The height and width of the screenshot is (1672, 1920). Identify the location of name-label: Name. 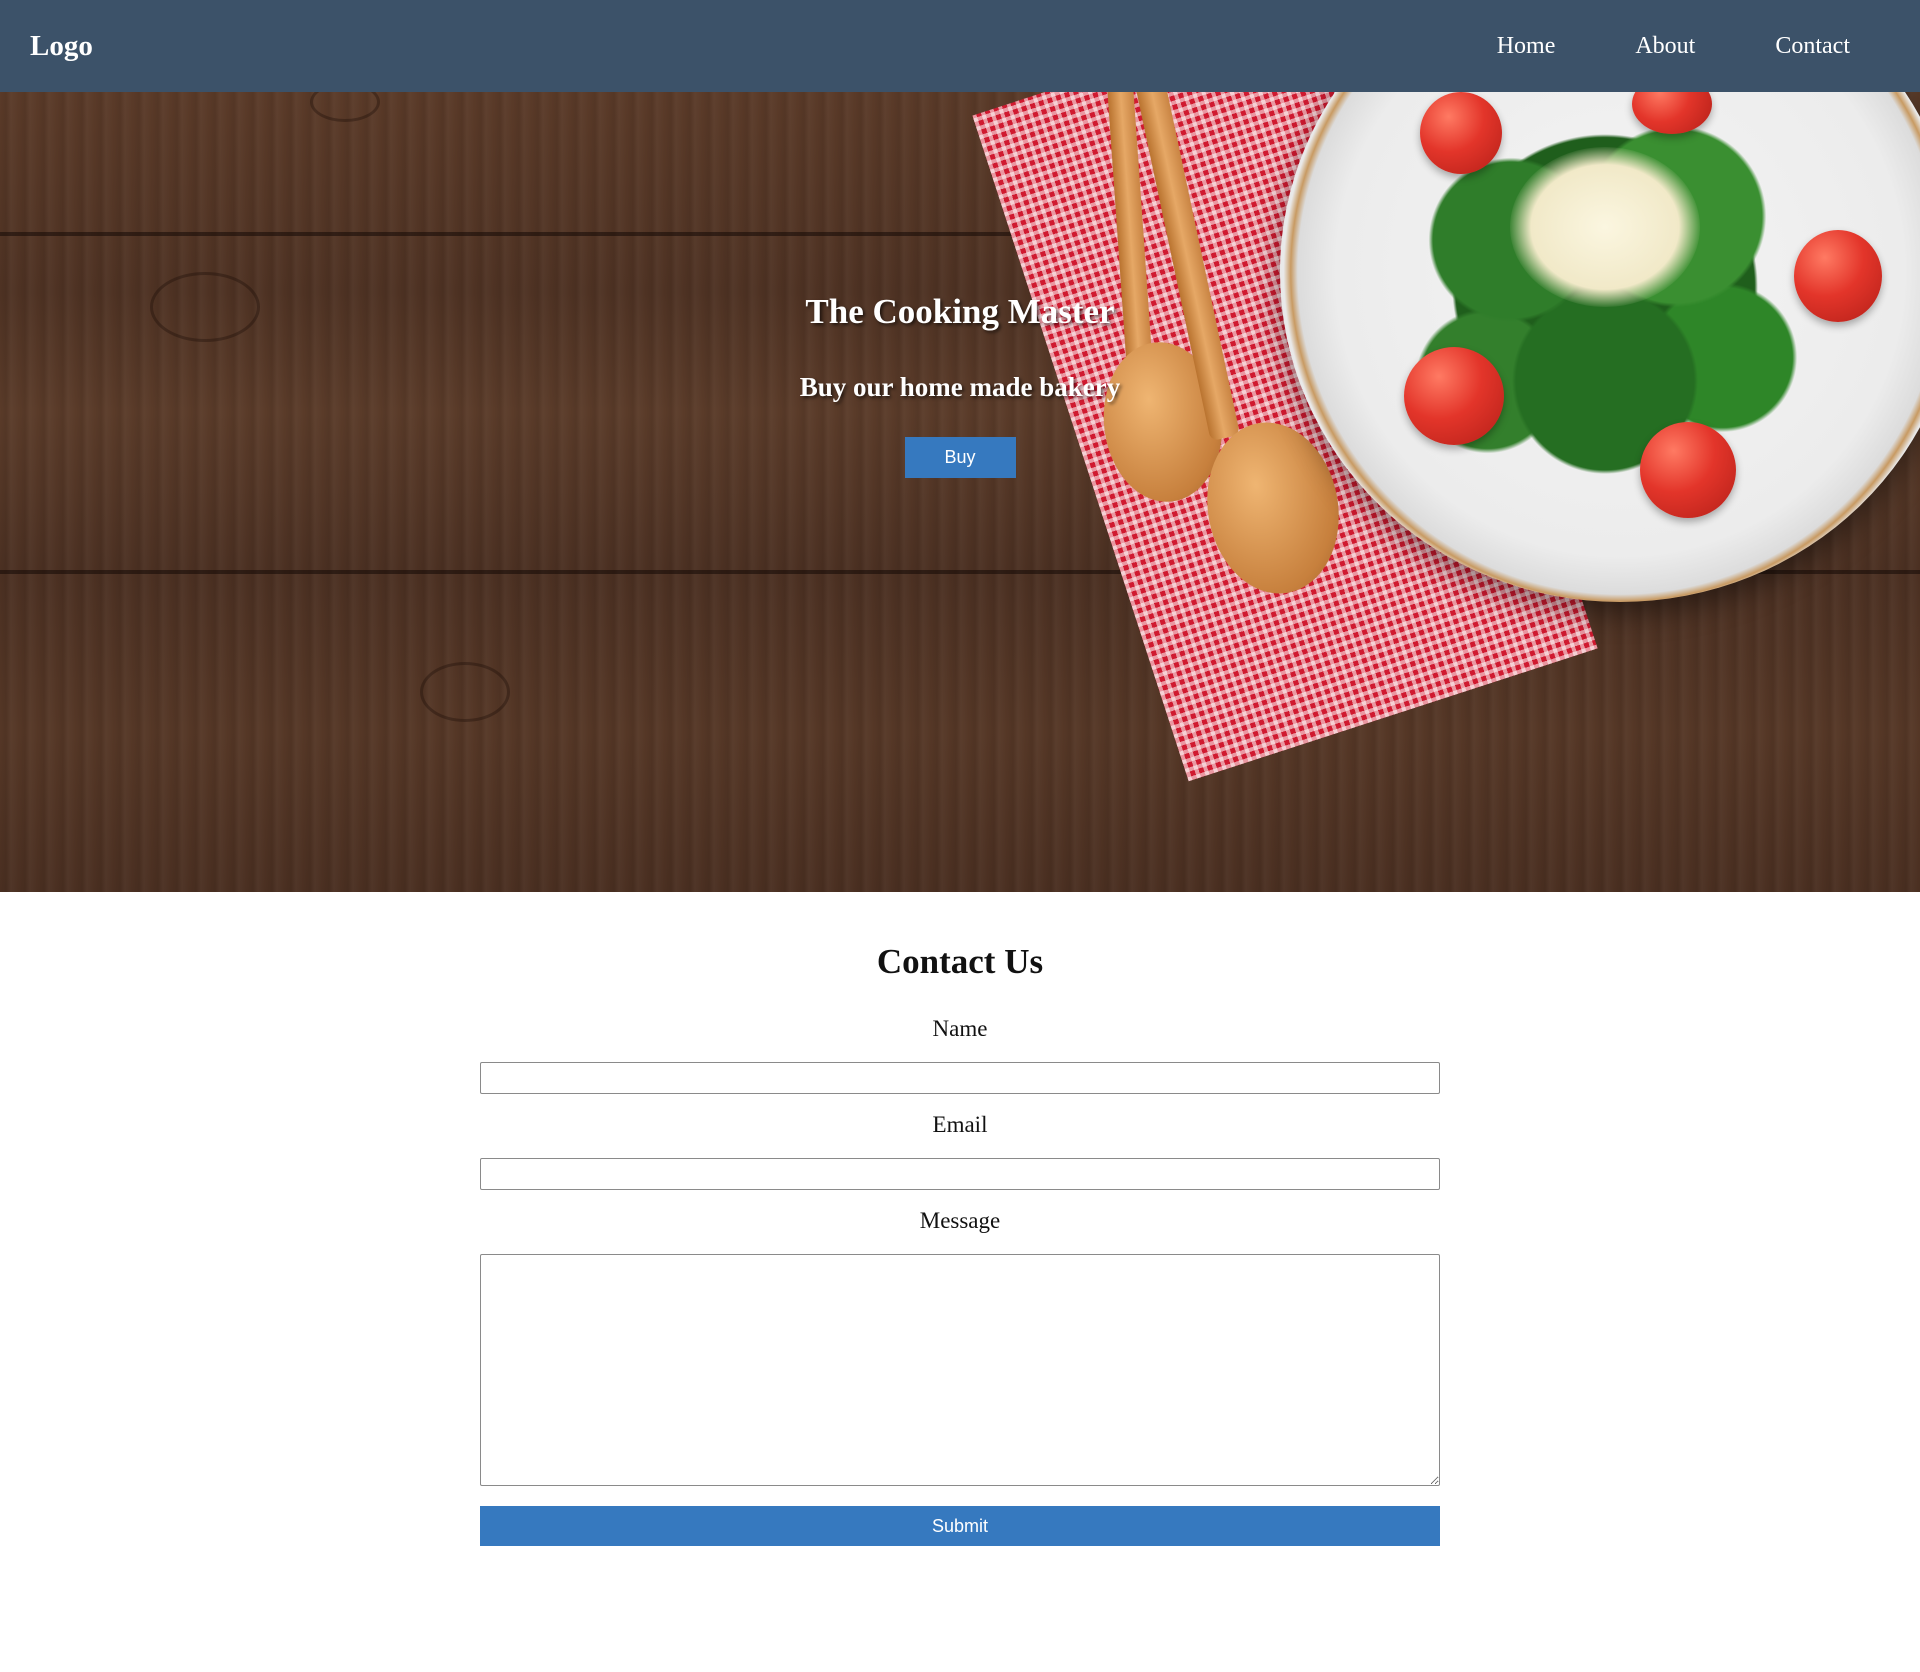
(960, 1028).